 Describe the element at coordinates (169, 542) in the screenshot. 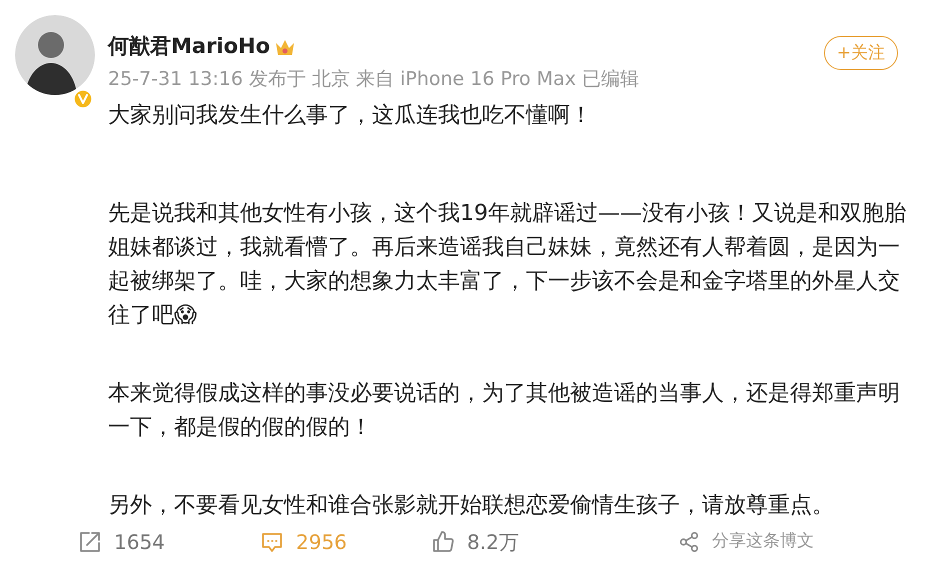

I see `repost-button: 1654` at that location.